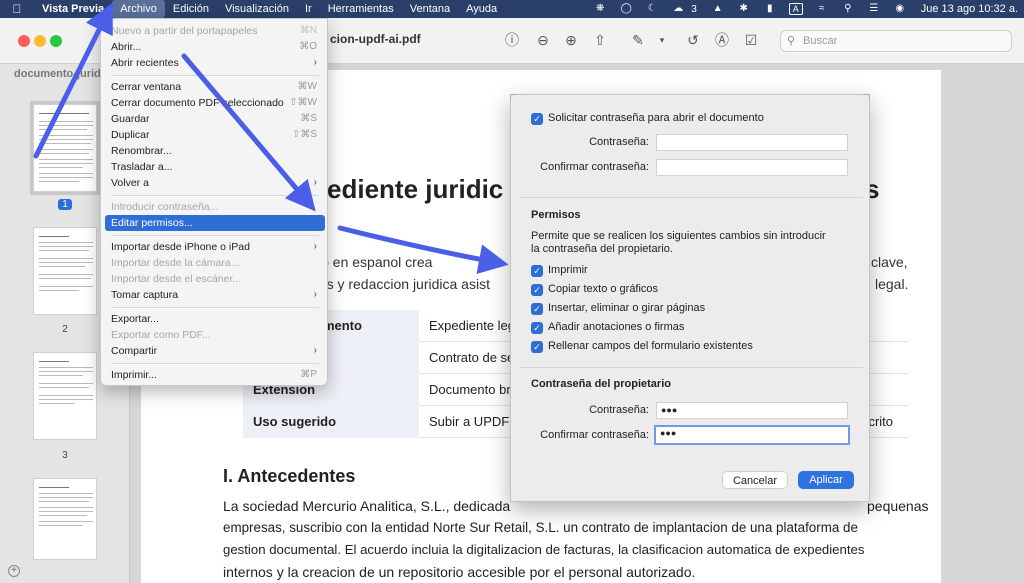 The image size is (1024, 583). What do you see at coordinates (215, 87) in the screenshot?
I see `menu-item-close-window: Cerrar ventana ⌘W` at bounding box center [215, 87].